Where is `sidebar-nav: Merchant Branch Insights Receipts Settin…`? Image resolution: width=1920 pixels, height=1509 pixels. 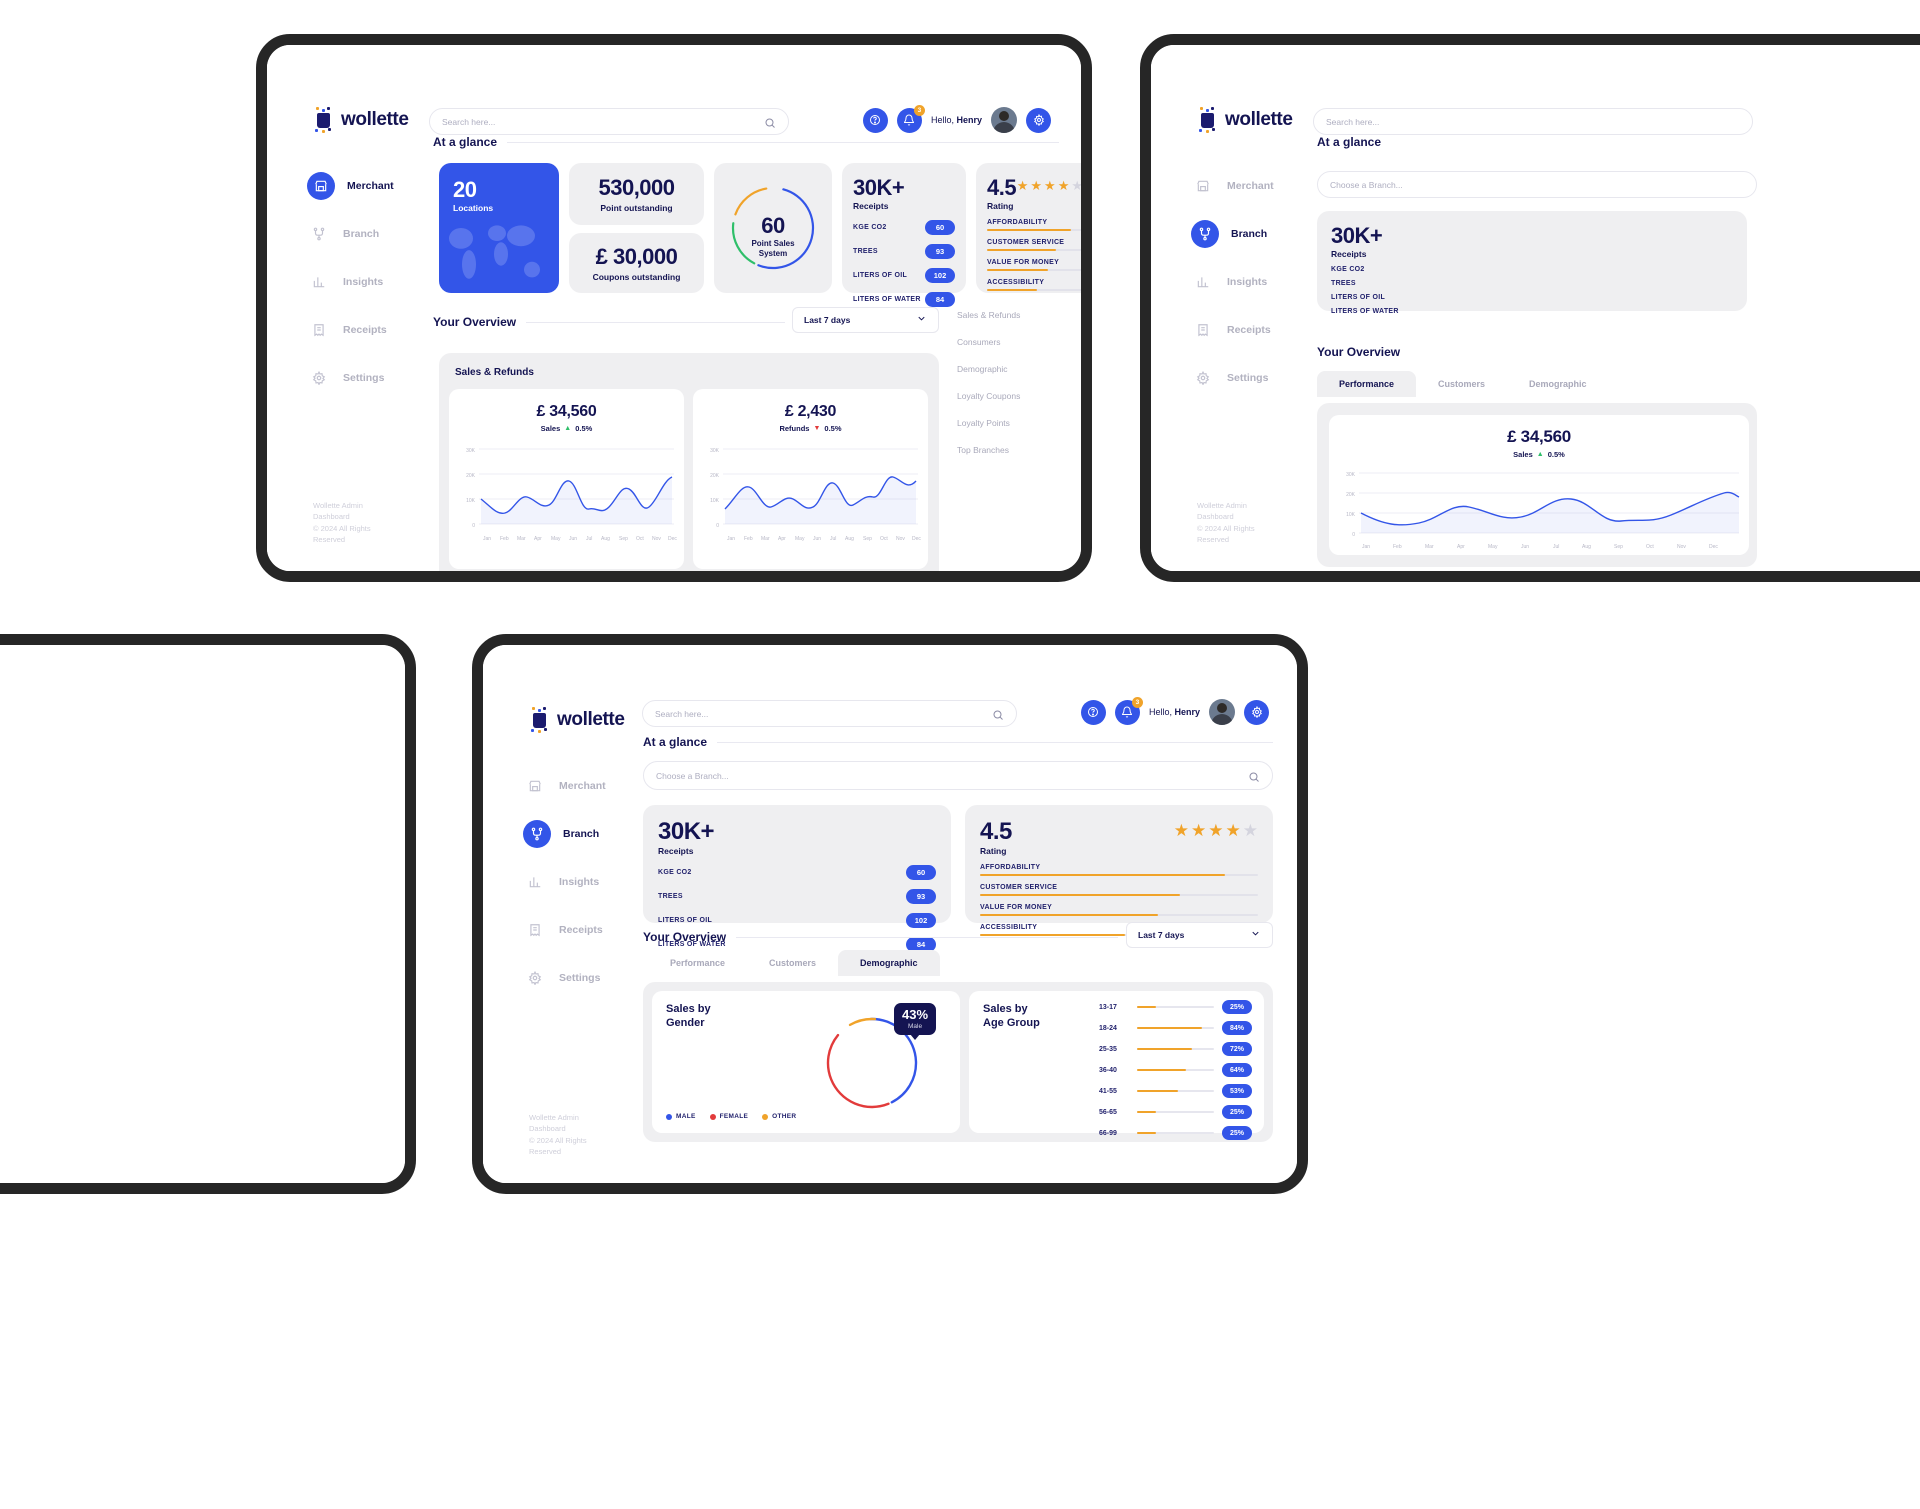 sidebar-nav: Merchant Branch Insights Receipts Settin… is located at coordinates (362, 292).